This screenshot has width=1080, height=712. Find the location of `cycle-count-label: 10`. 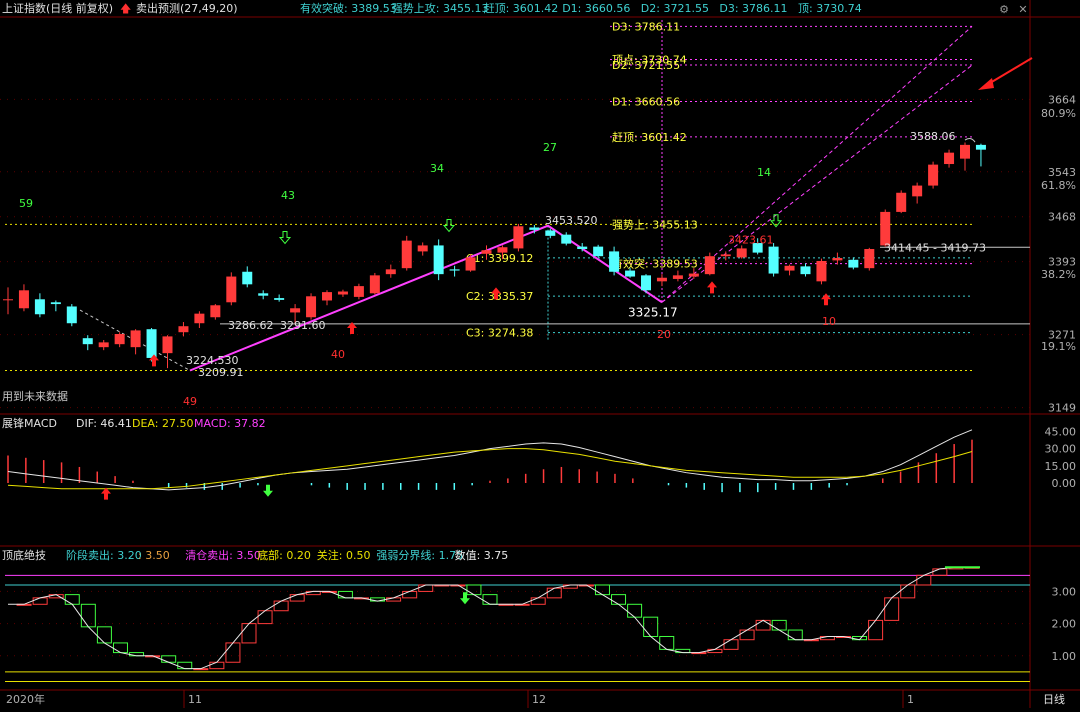

cycle-count-label: 10 is located at coordinates (829, 321).